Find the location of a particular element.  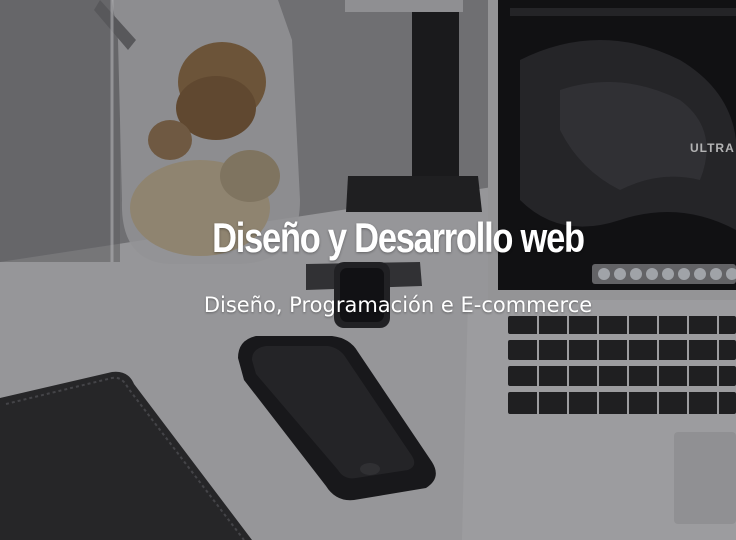

hero-title: Diseño y Desarrollo web is located at coordinates (398, 237).